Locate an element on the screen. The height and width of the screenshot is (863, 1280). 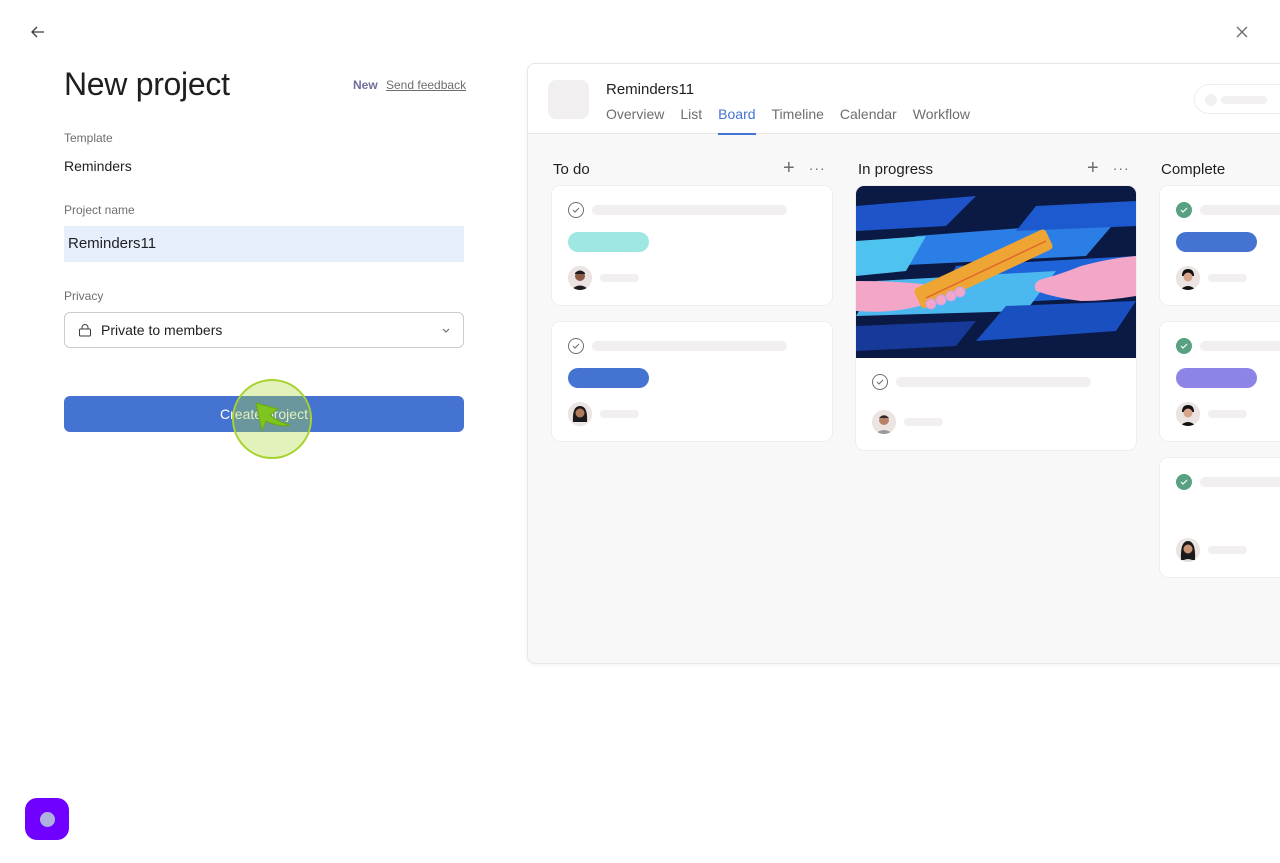
close-button is located at coordinates (1242, 32).